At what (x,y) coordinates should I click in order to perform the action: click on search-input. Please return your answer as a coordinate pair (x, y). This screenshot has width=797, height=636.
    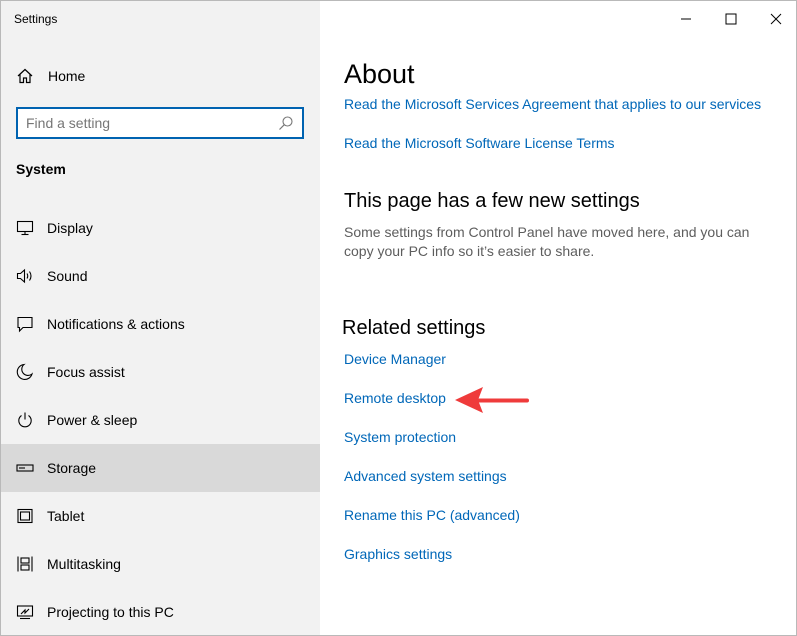
    Looking at the image, I should click on (146, 123).